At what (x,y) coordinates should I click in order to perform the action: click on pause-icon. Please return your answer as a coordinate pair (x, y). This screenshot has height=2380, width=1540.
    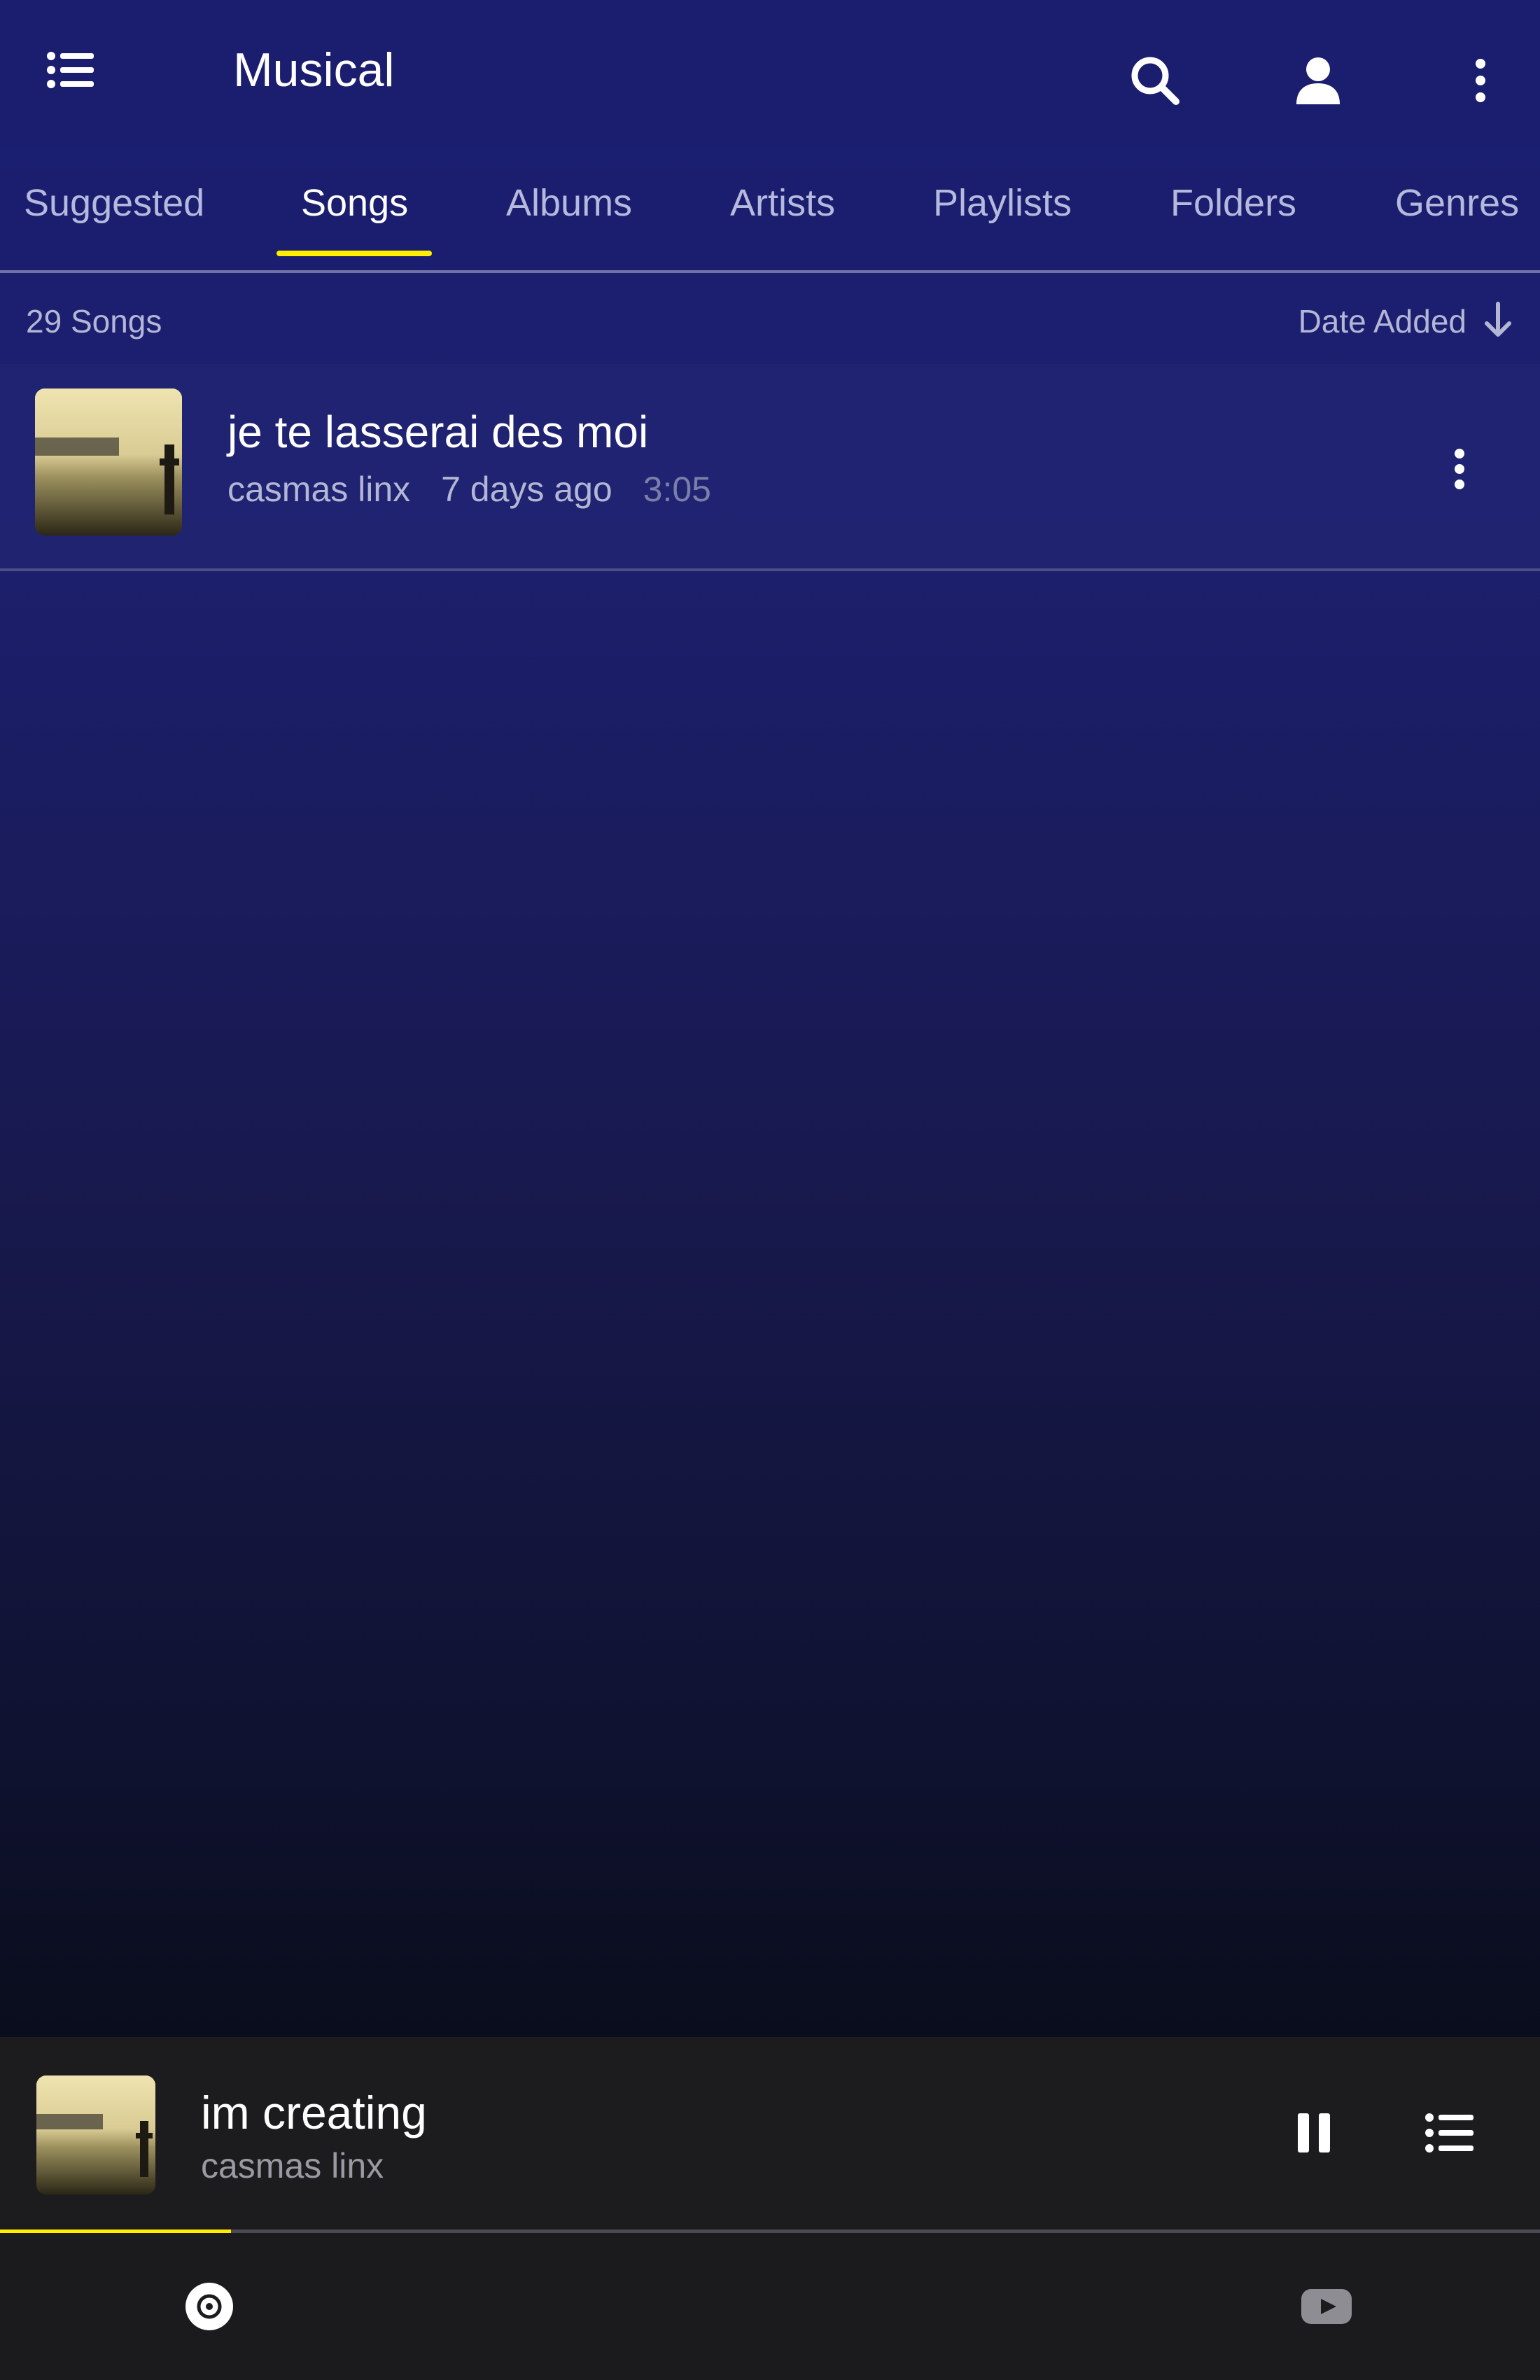
    Looking at the image, I should click on (1313, 2132).